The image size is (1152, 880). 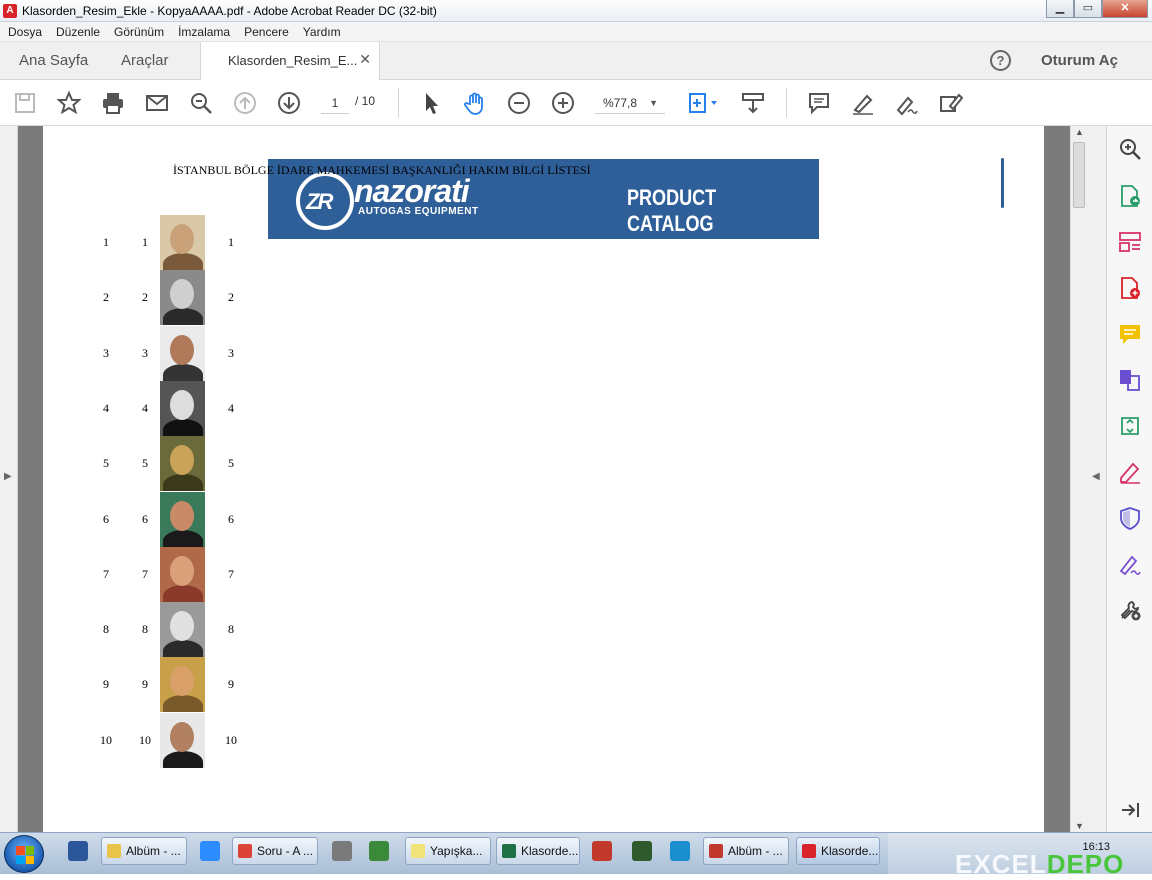 What do you see at coordinates (266, 32) in the screenshot?
I see `menu-window: Pencere` at bounding box center [266, 32].